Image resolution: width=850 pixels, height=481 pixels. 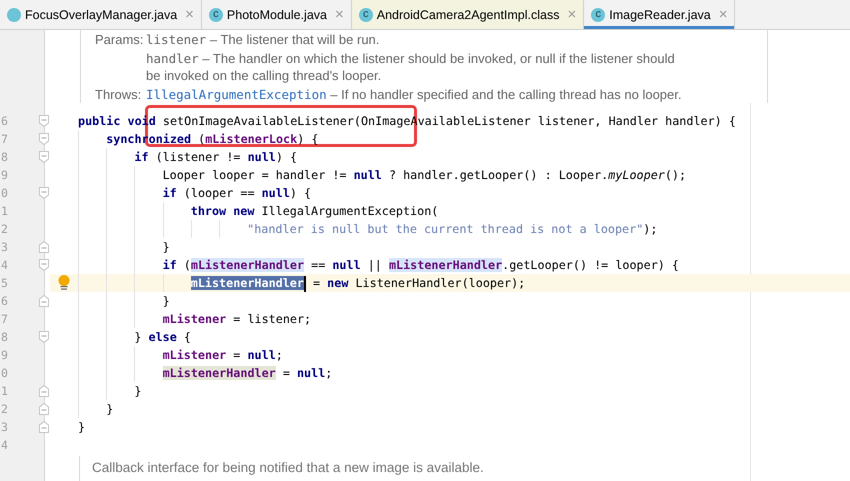 What do you see at coordinates (263, 39) in the screenshot?
I see `param-description: listener – The listener that will be run.` at bounding box center [263, 39].